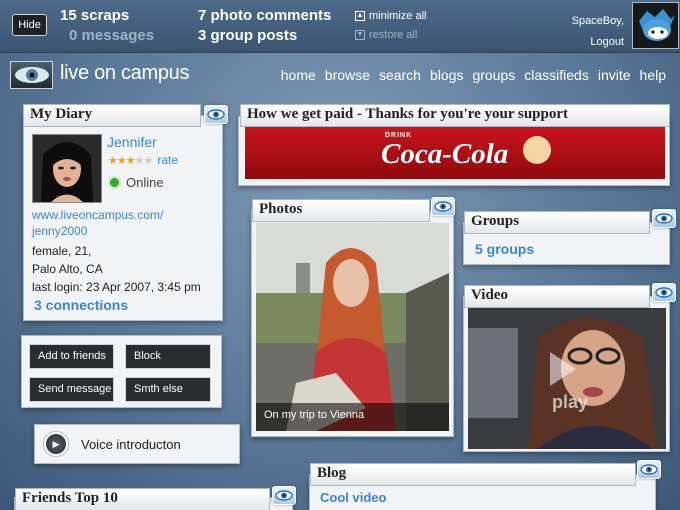 The height and width of the screenshot is (510, 680). I want to click on nav-help: help, so click(653, 75).